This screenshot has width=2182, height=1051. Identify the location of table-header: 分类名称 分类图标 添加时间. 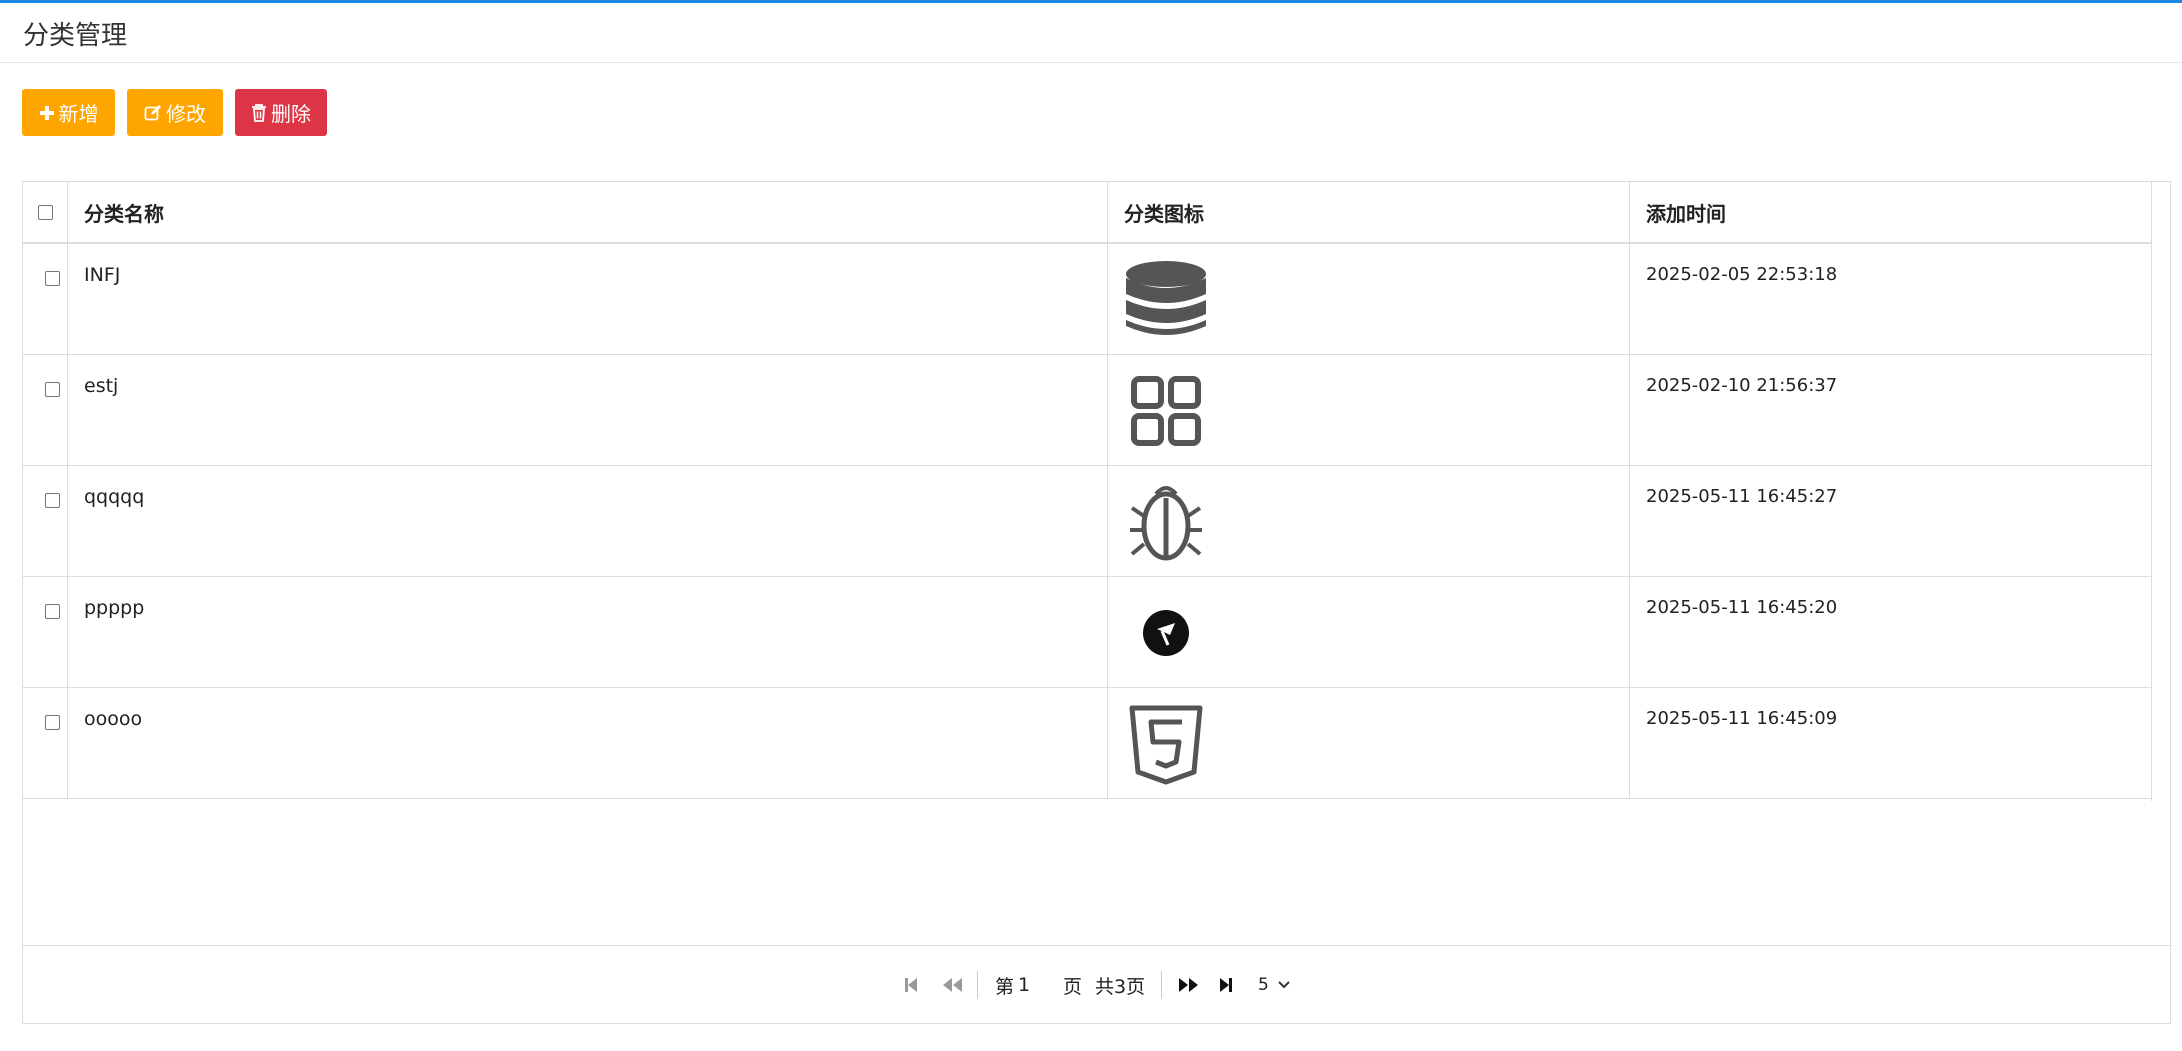
(1087, 213).